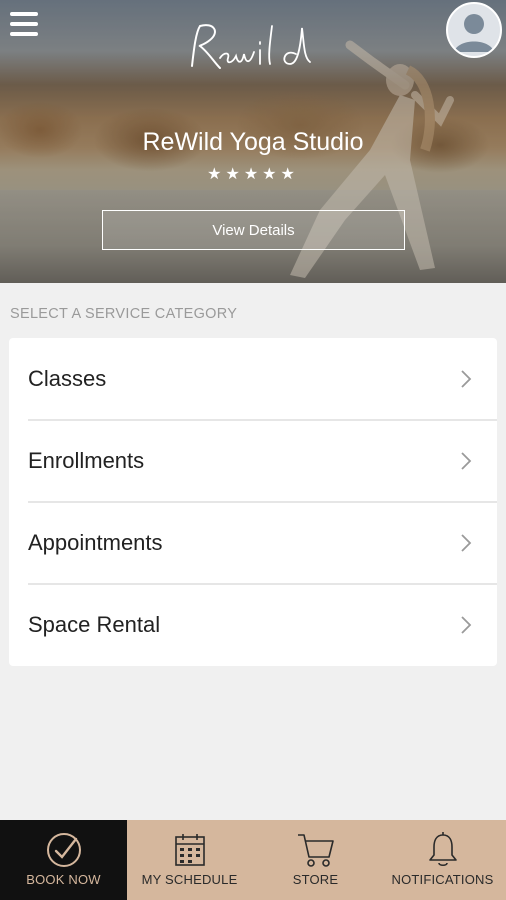 This screenshot has width=506, height=900. What do you see at coordinates (86, 460) in the screenshot?
I see `service-item-label: Enrollments` at bounding box center [86, 460].